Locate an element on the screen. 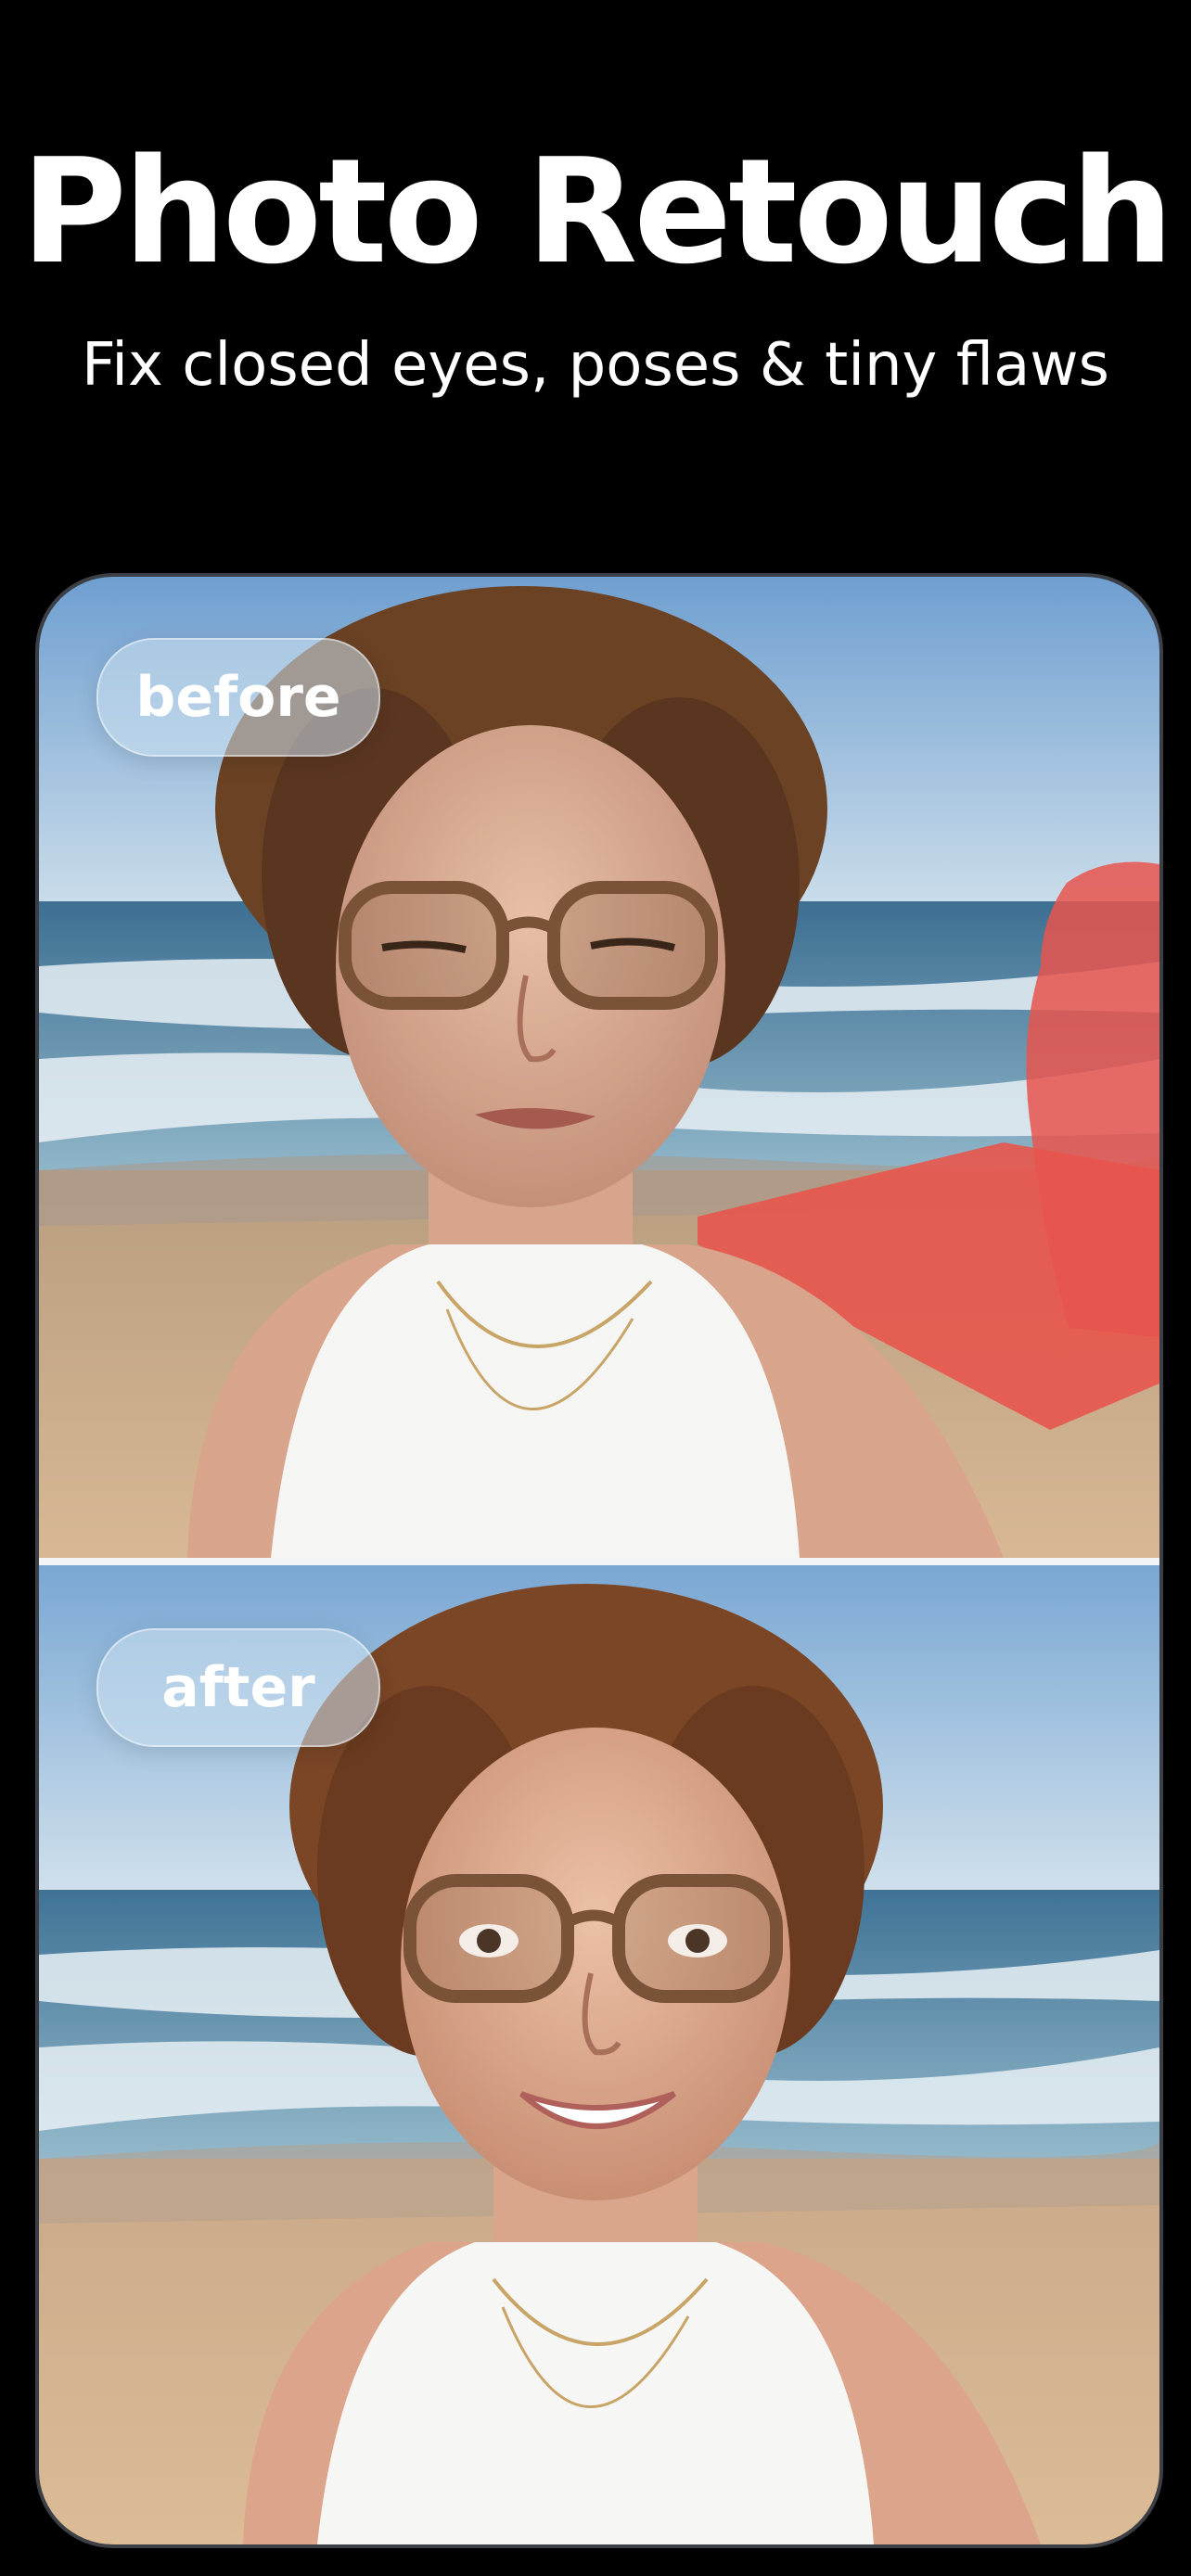 The width and height of the screenshot is (1191, 2576). page-title: Photo Retouch is located at coordinates (597, 212).